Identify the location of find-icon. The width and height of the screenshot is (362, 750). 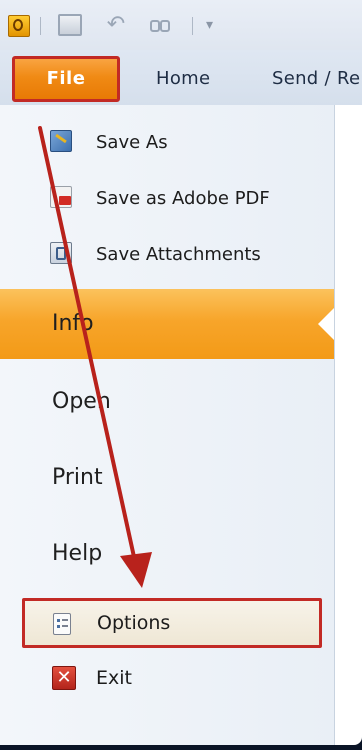
(160, 25).